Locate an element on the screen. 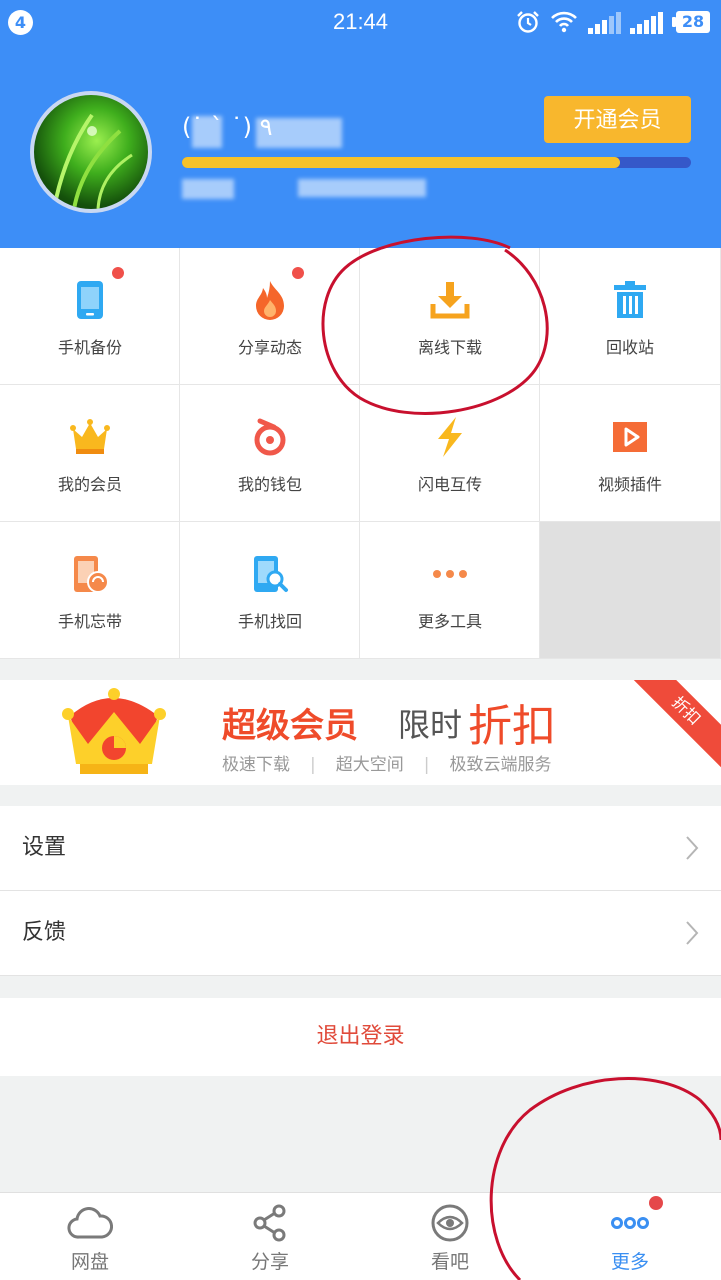  grid-item-phone-backup: 手机备份 is located at coordinates (90, 316).